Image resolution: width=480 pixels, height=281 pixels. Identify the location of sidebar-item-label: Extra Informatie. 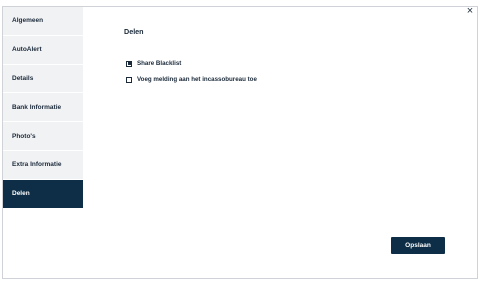
(37, 165).